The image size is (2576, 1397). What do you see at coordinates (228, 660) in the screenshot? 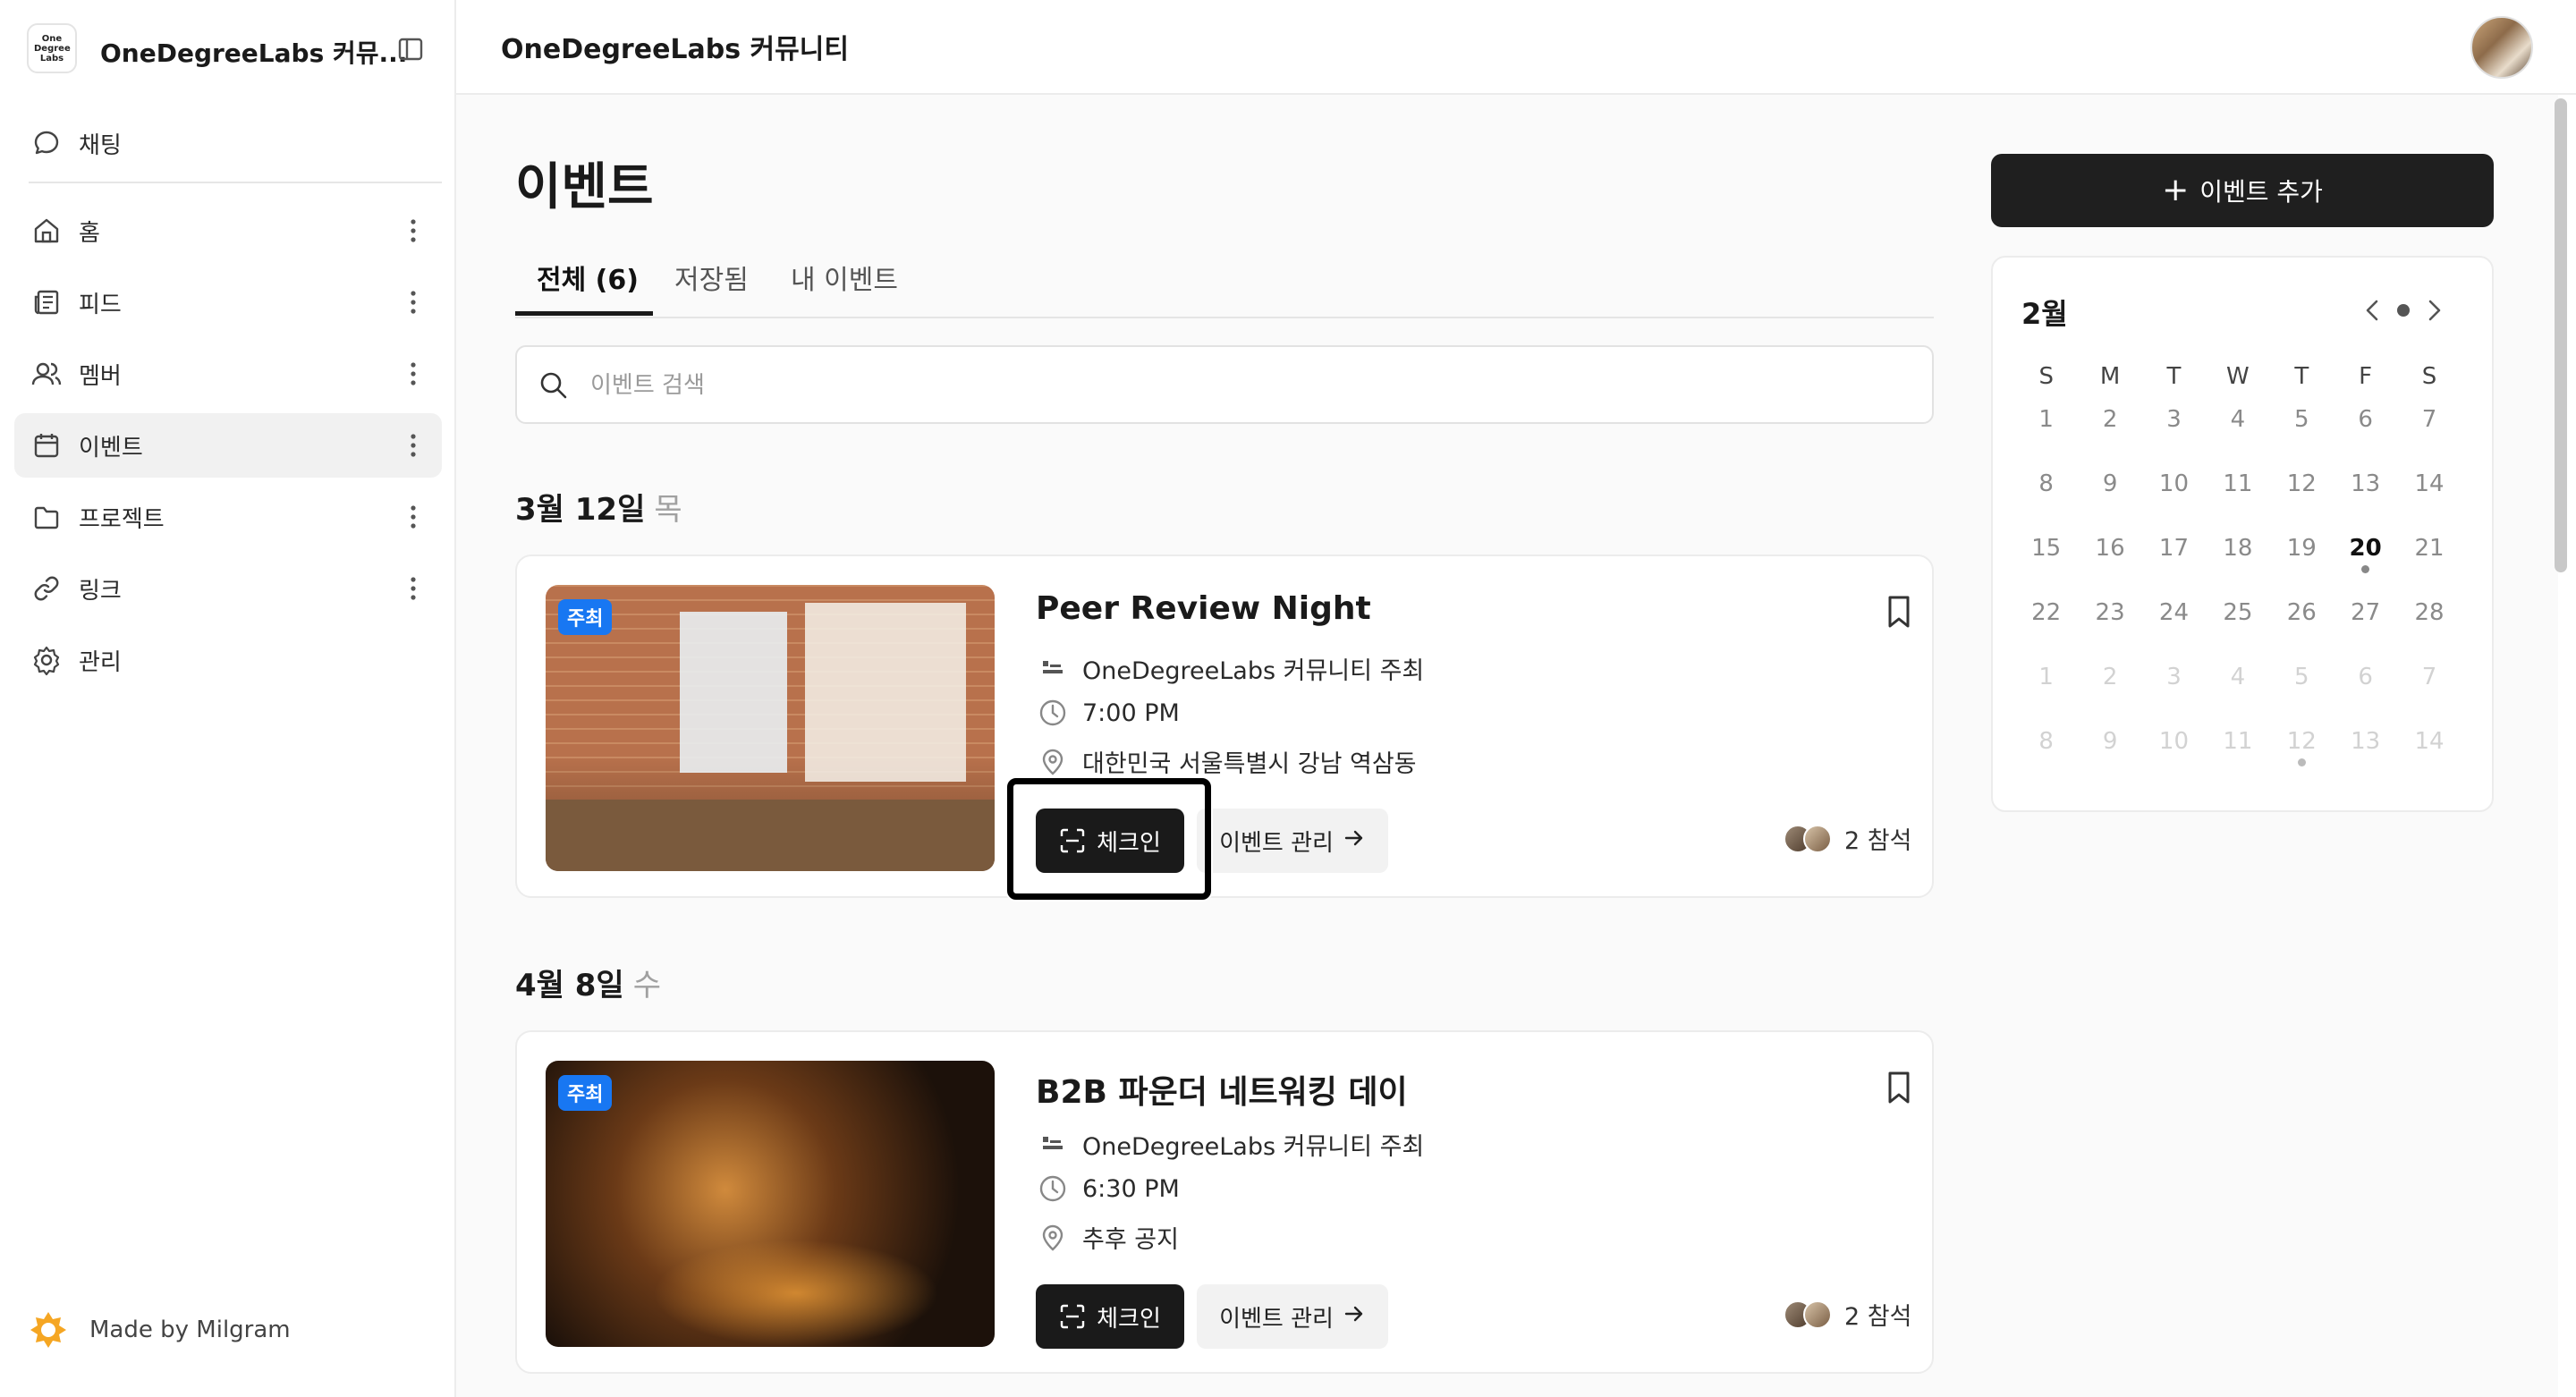
I see `sidebar-item-admin: 관리` at bounding box center [228, 660].